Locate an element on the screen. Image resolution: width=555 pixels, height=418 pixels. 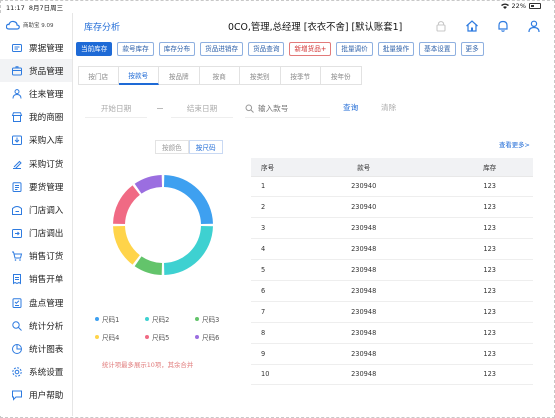
subtab-3: 按品牌 is located at coordinates (179, 75).